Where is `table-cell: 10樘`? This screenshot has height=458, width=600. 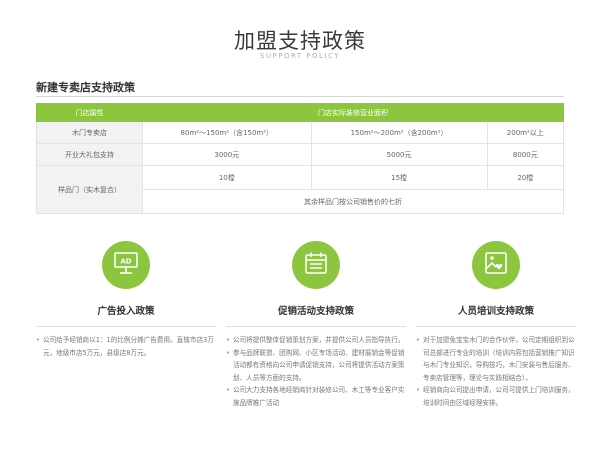 table-cell: 10樘 is located at coordinates (227, 177).